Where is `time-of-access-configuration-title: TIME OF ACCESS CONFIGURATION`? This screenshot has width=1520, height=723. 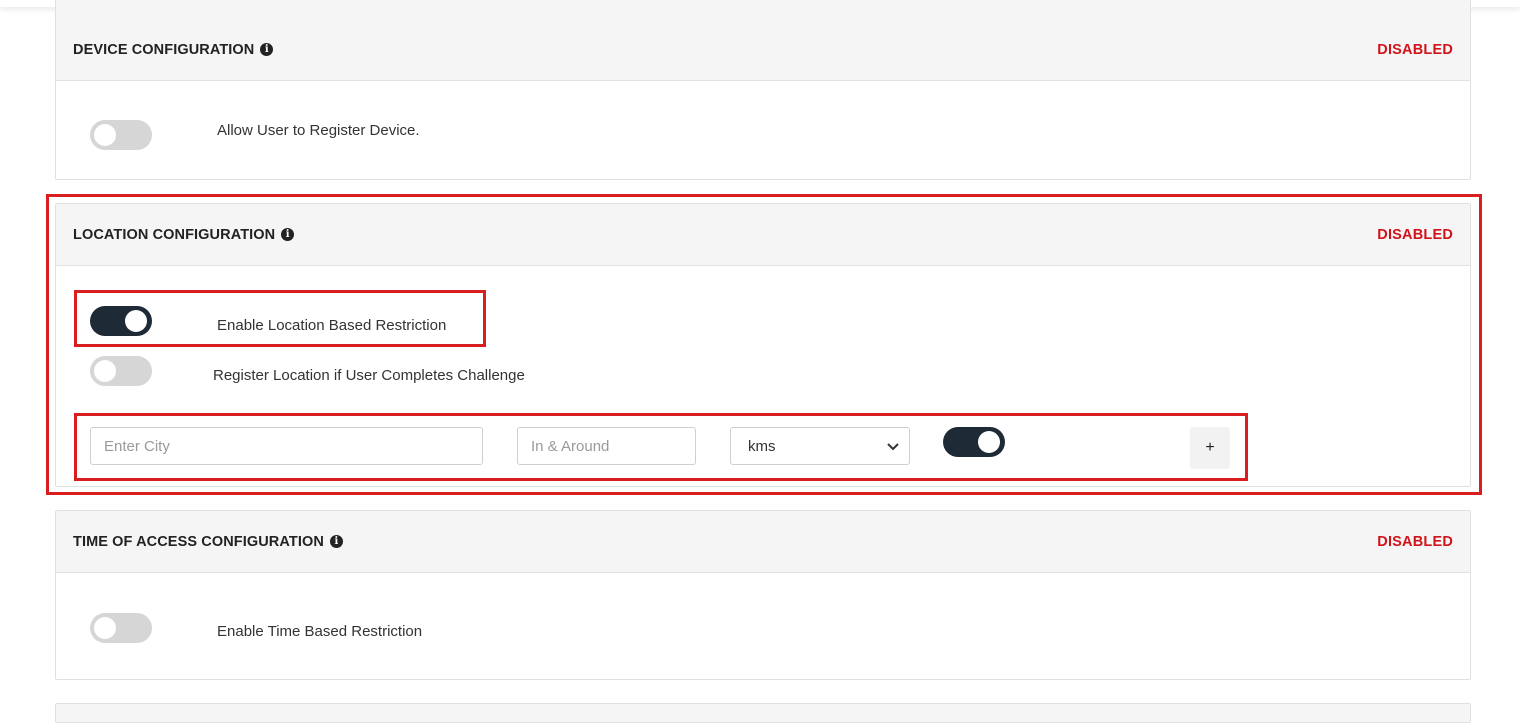 time-of-access-configuration-title: TIME OF ACCESS CONFIGURATION is located at coordinates (198, 541).